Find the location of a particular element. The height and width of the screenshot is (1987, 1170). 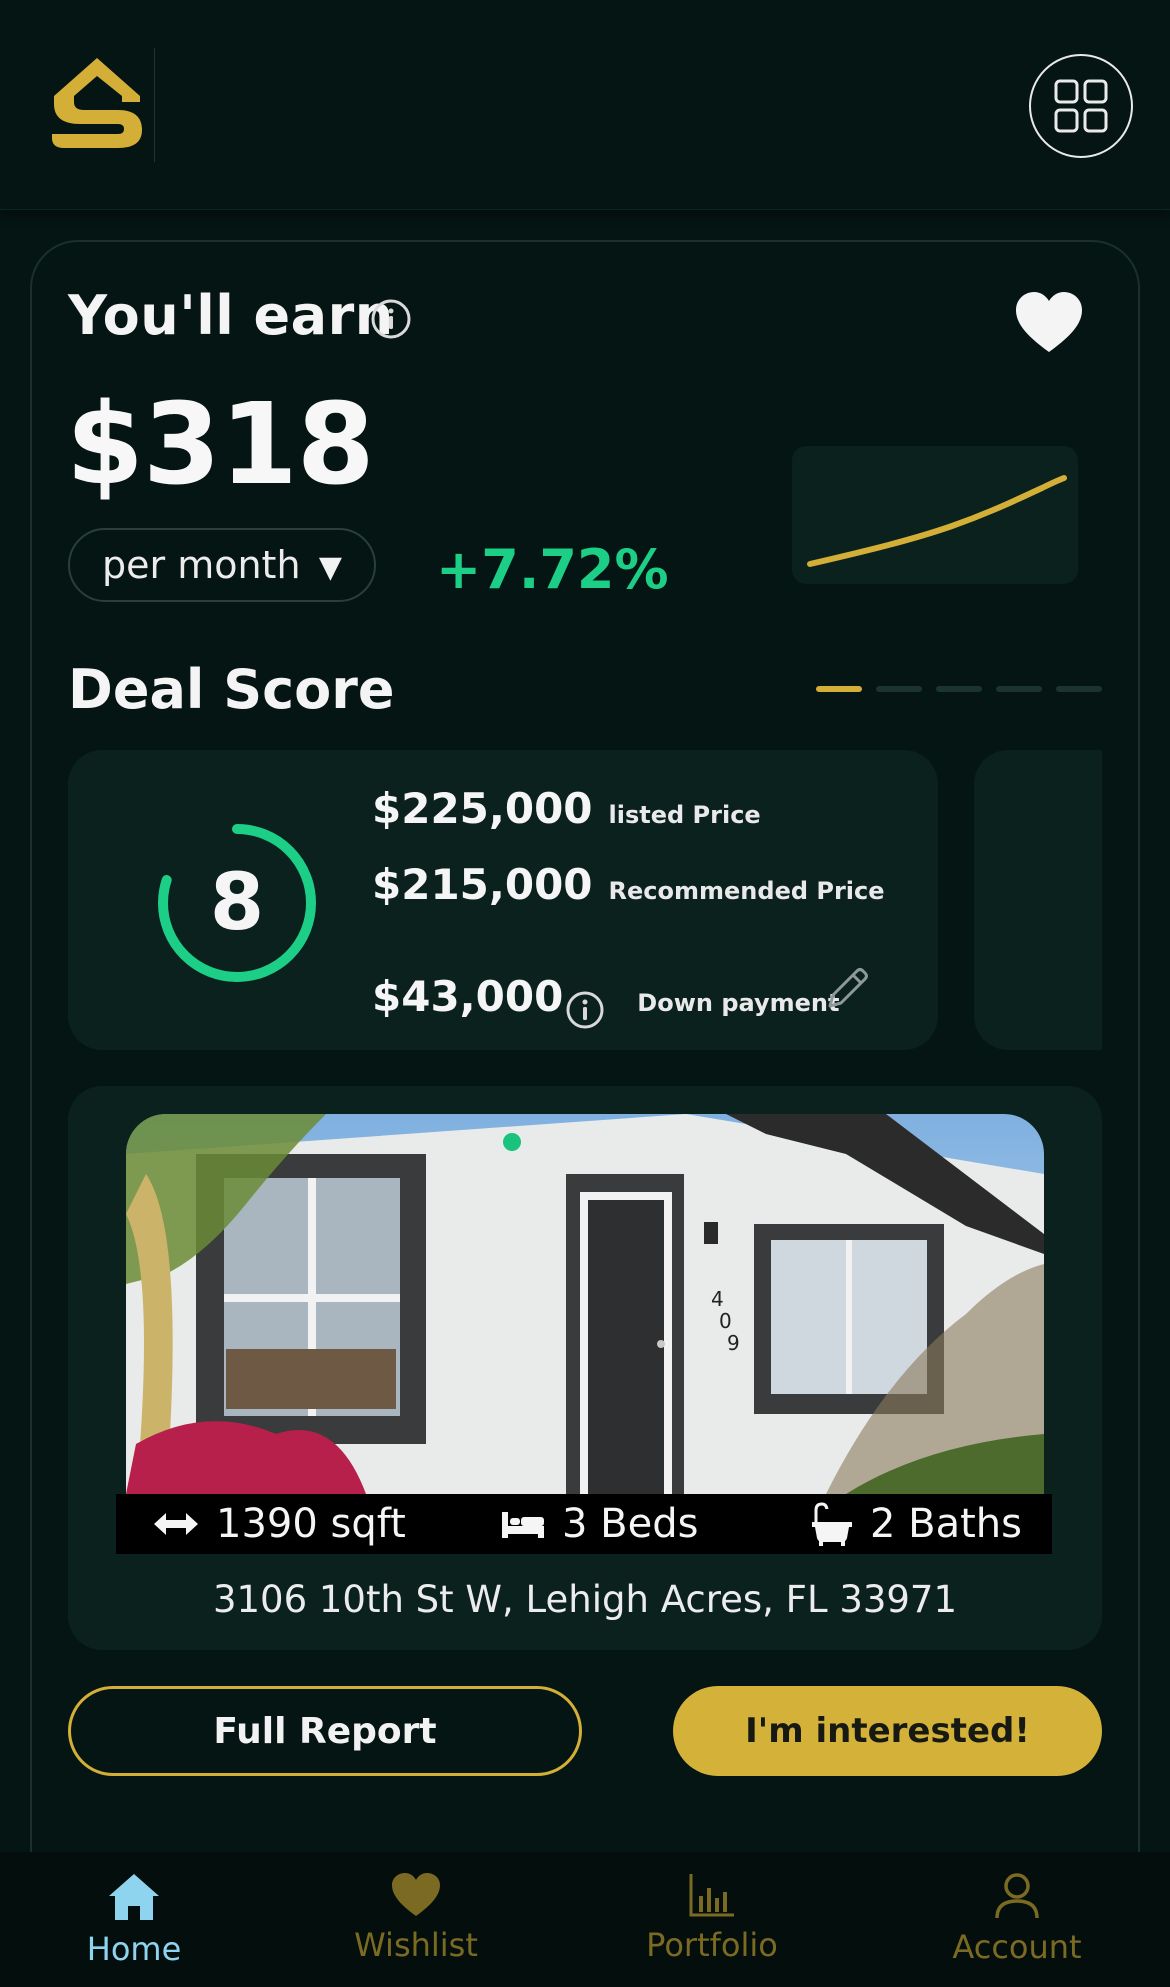

recommended-price-value: $215,000 is located at coordinates (482, 884).